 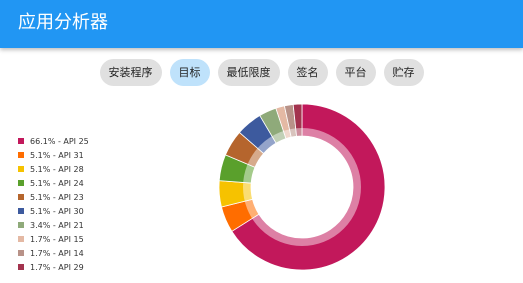 I want to click on donut-hole, so click(x=302, y=187).